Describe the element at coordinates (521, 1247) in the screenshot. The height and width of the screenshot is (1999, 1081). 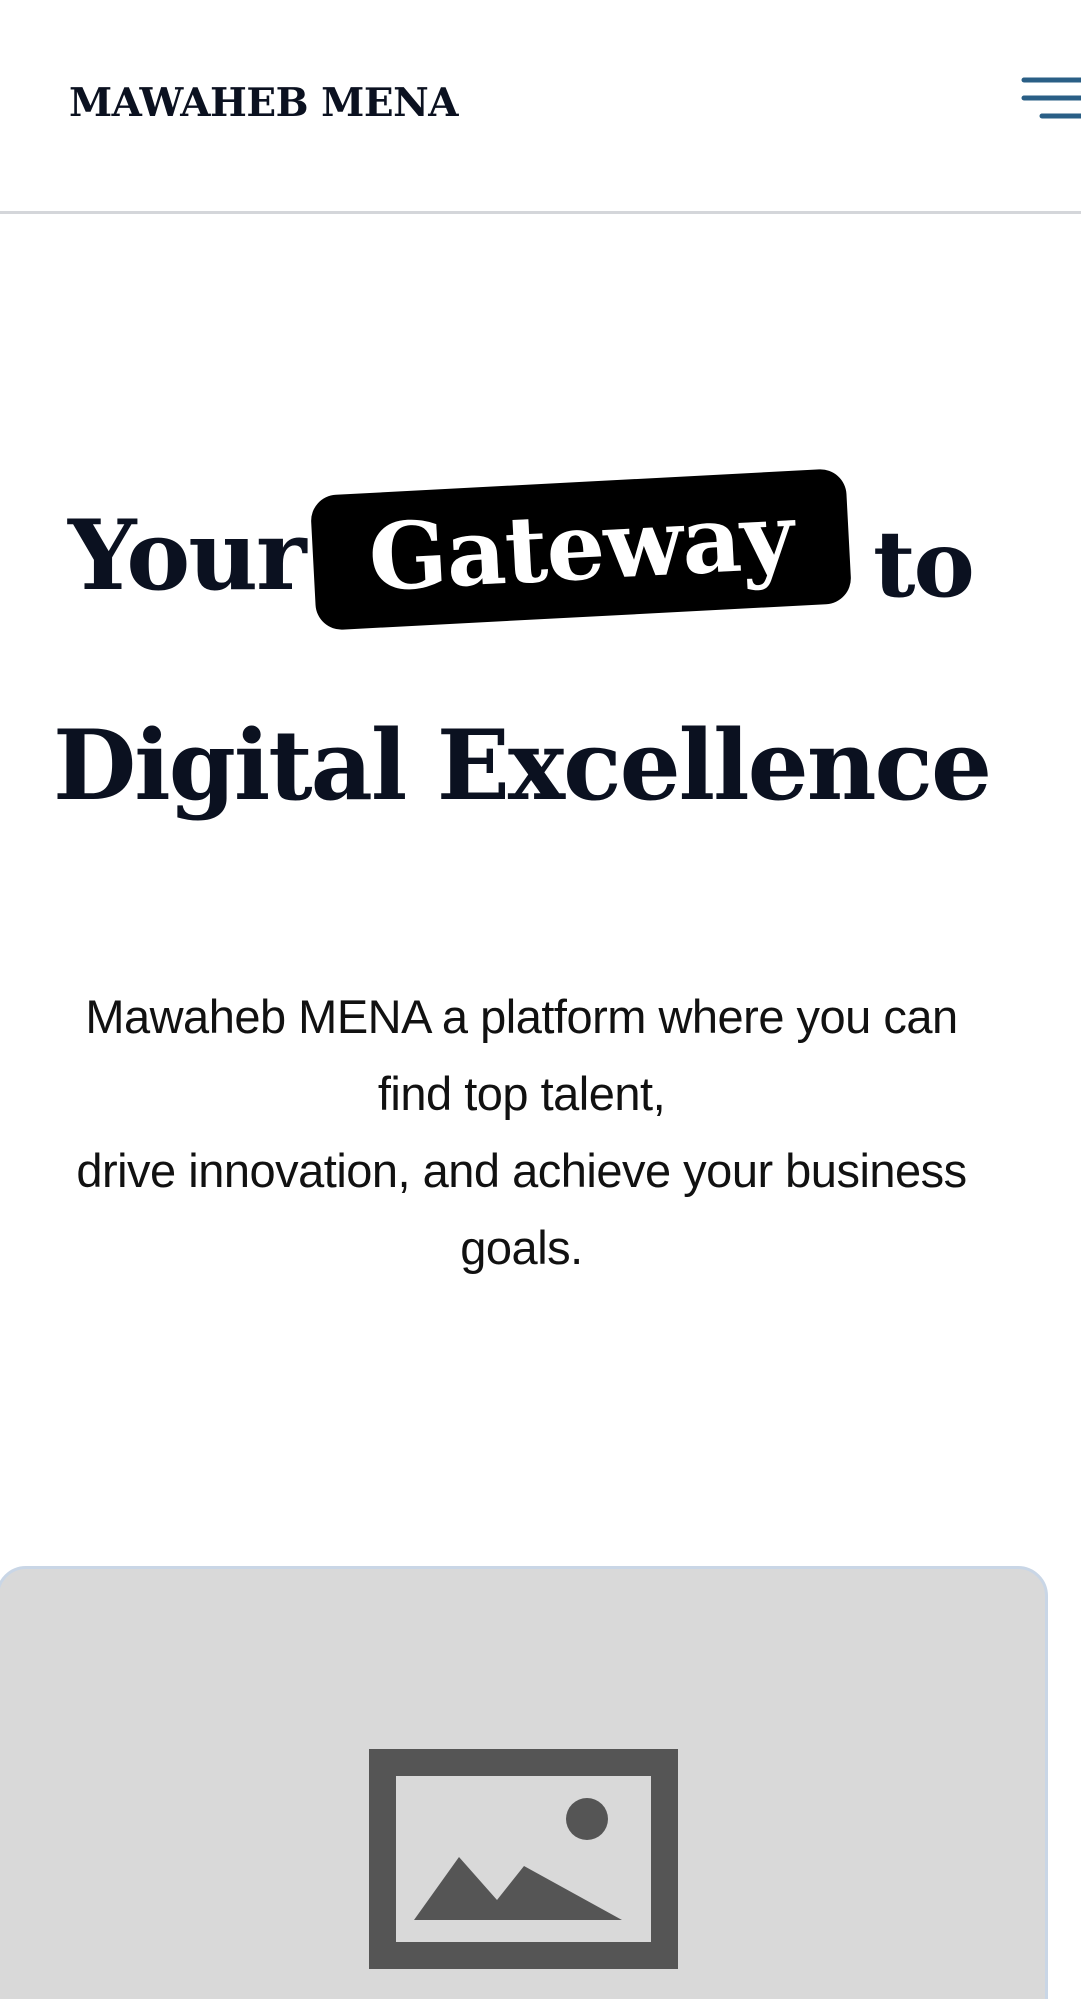
I see `hero-description-line: goals.` at that location.